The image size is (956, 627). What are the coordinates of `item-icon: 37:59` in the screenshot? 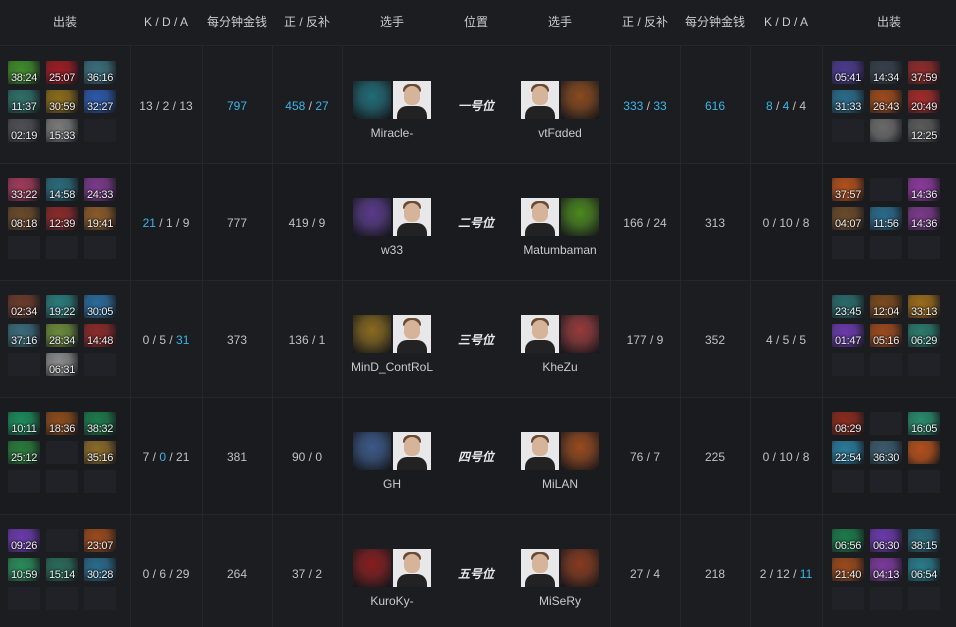 It's located at (924, 72).